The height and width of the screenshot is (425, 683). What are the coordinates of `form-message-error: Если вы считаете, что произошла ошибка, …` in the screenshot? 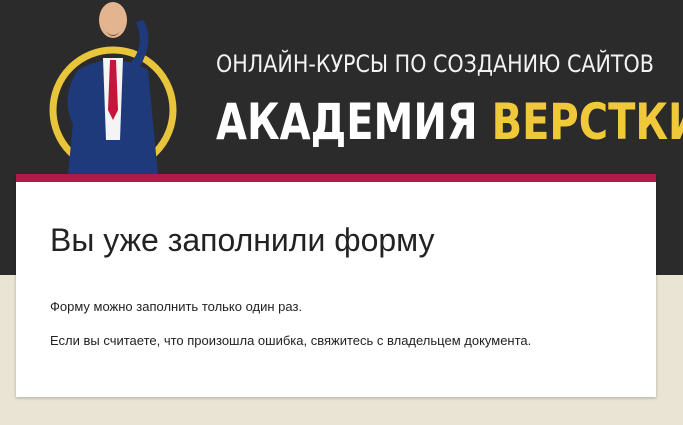 It's located at (291, 340).